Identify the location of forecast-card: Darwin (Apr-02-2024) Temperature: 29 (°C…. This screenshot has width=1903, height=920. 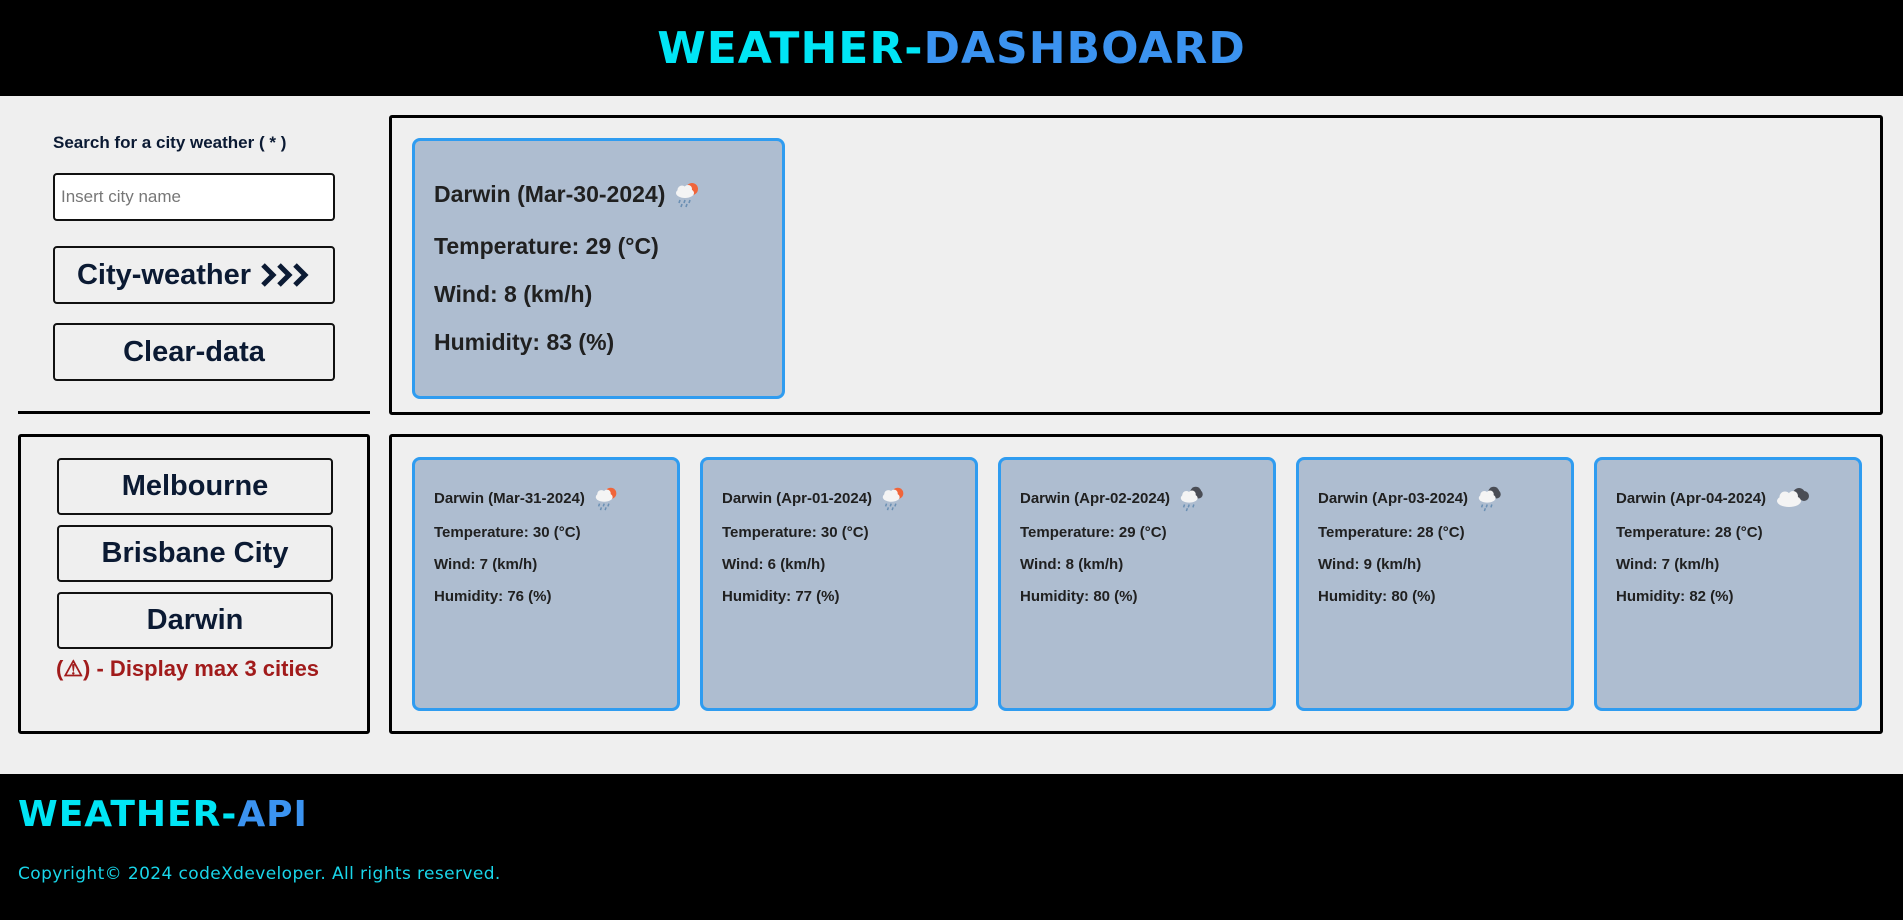
(1137, 584).